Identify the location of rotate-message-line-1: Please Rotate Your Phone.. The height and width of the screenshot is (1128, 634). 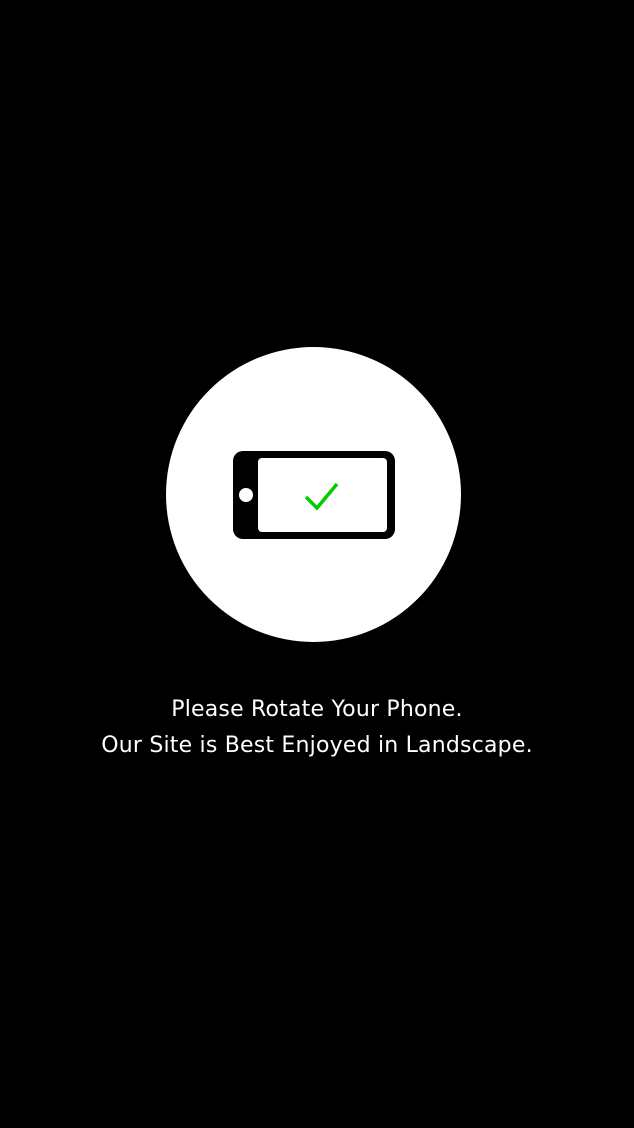
(317, 709).